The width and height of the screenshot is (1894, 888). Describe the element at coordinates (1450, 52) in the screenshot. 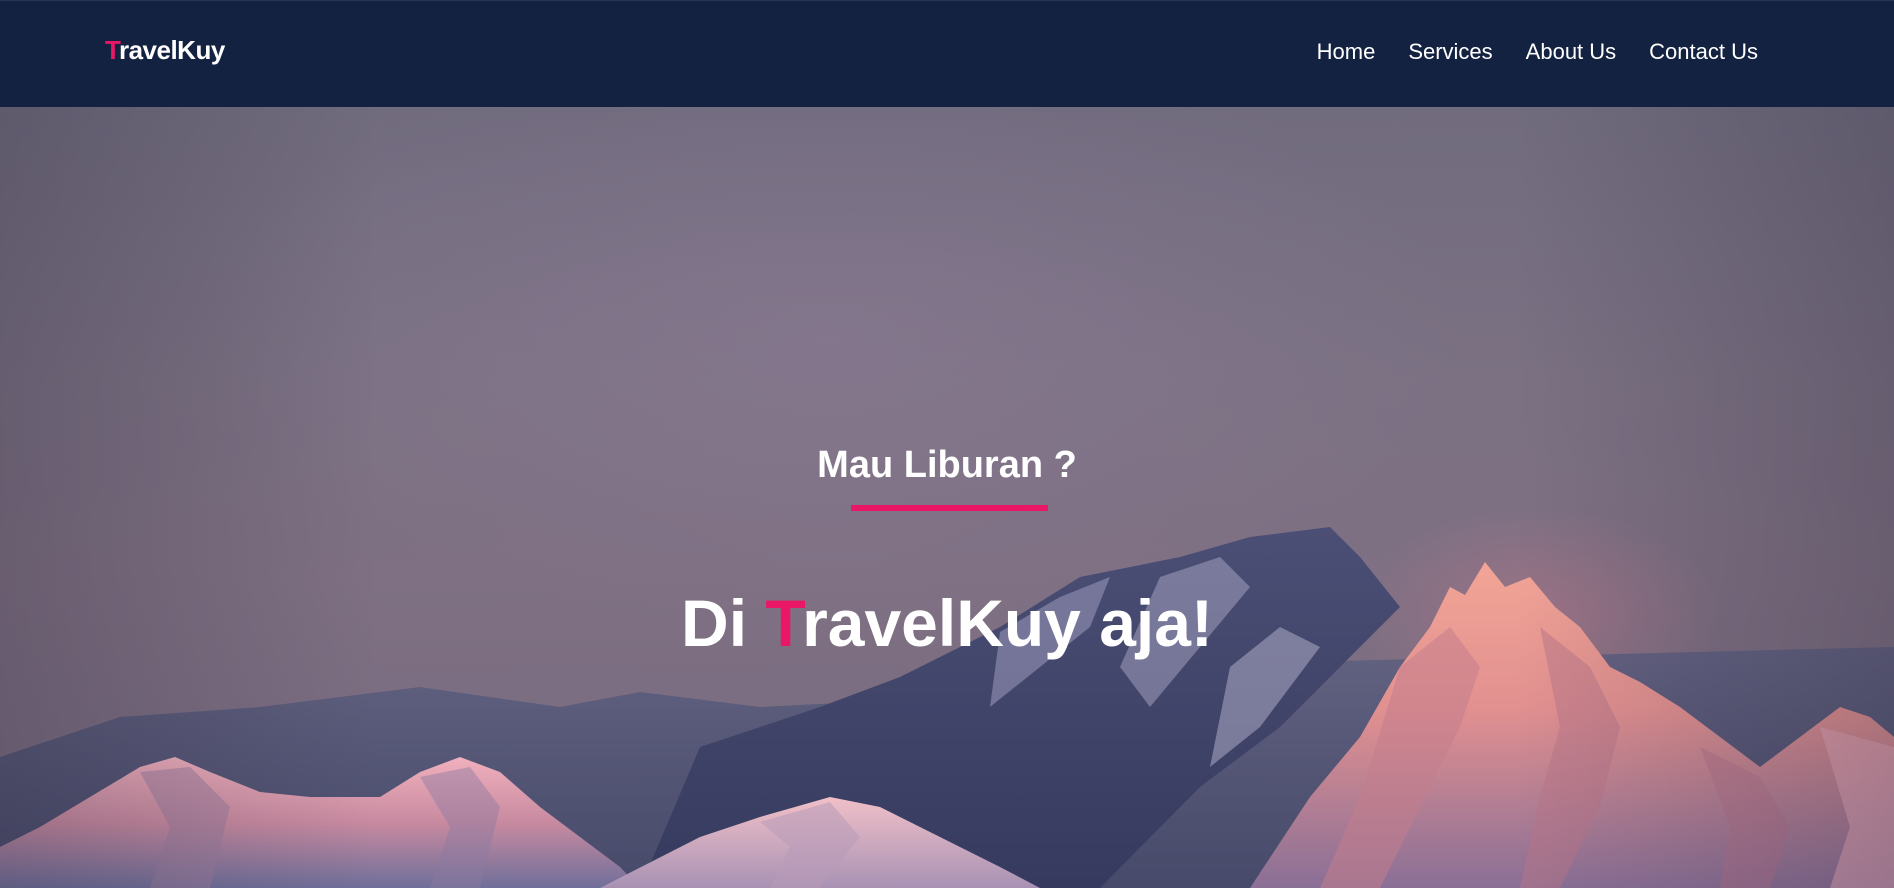

I see `nav-link-services: Services` at that location.